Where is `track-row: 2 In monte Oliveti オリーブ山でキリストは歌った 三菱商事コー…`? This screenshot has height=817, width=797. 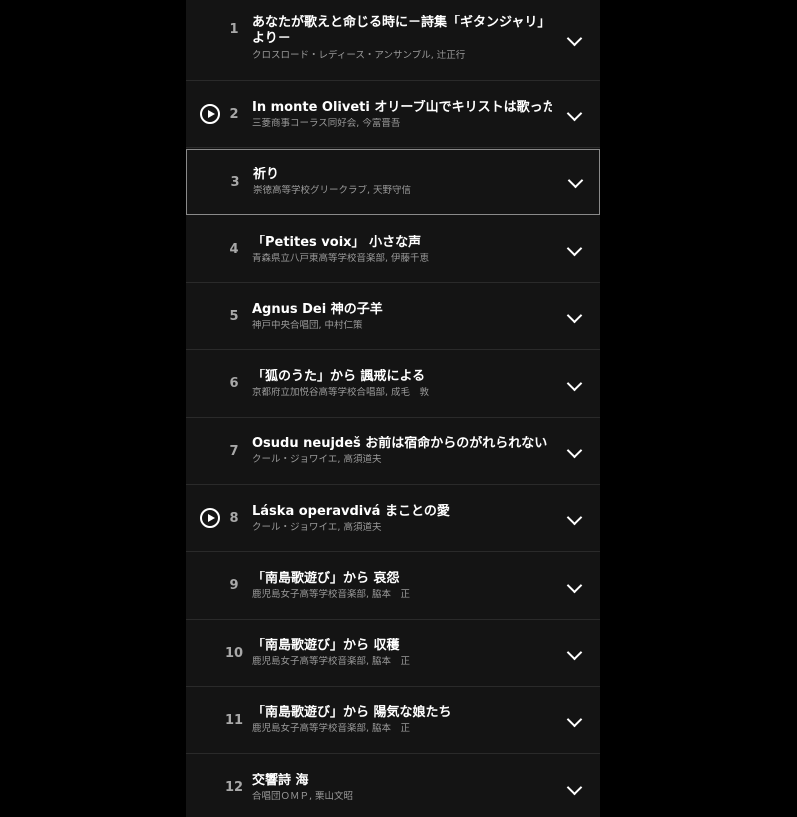 track-row: 2 In monte Oliveti オリーブ山でキリストは歌った 三菱商事コー… is located at coordinates (393, 114).